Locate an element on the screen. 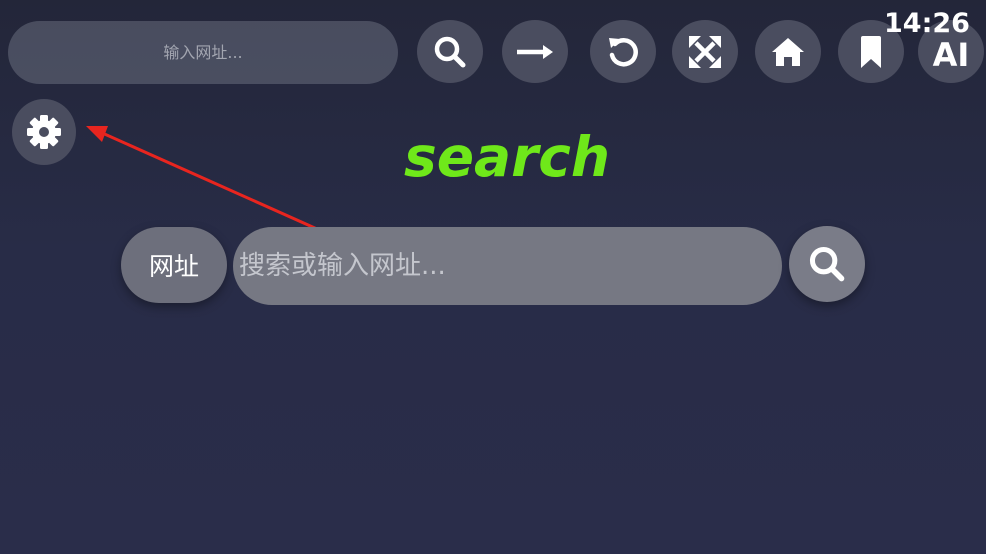 The width and height of the screenshot is (986, 554). fullscreen-icon is located at coordinates (705, 51).